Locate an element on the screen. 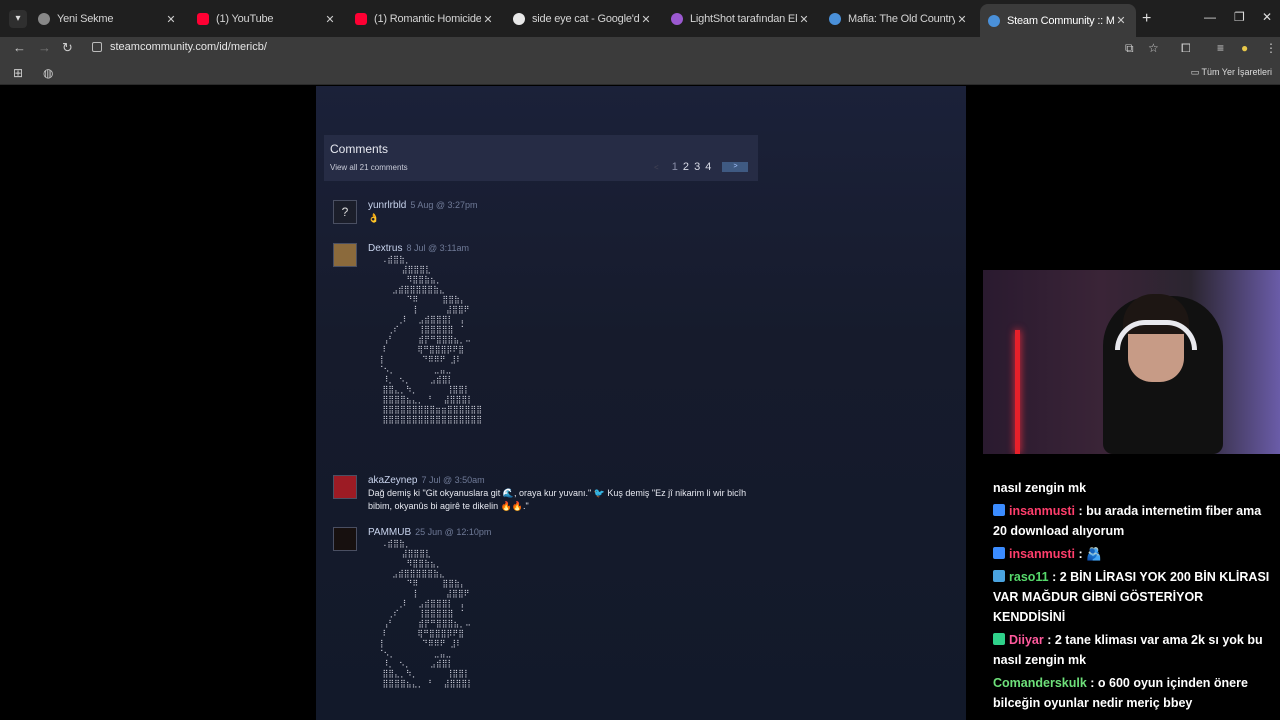 The width and height of the screenshot is (1280, 720). tab-title: Mafia: The Old Country on Stea is located at coordinates (901, 19).